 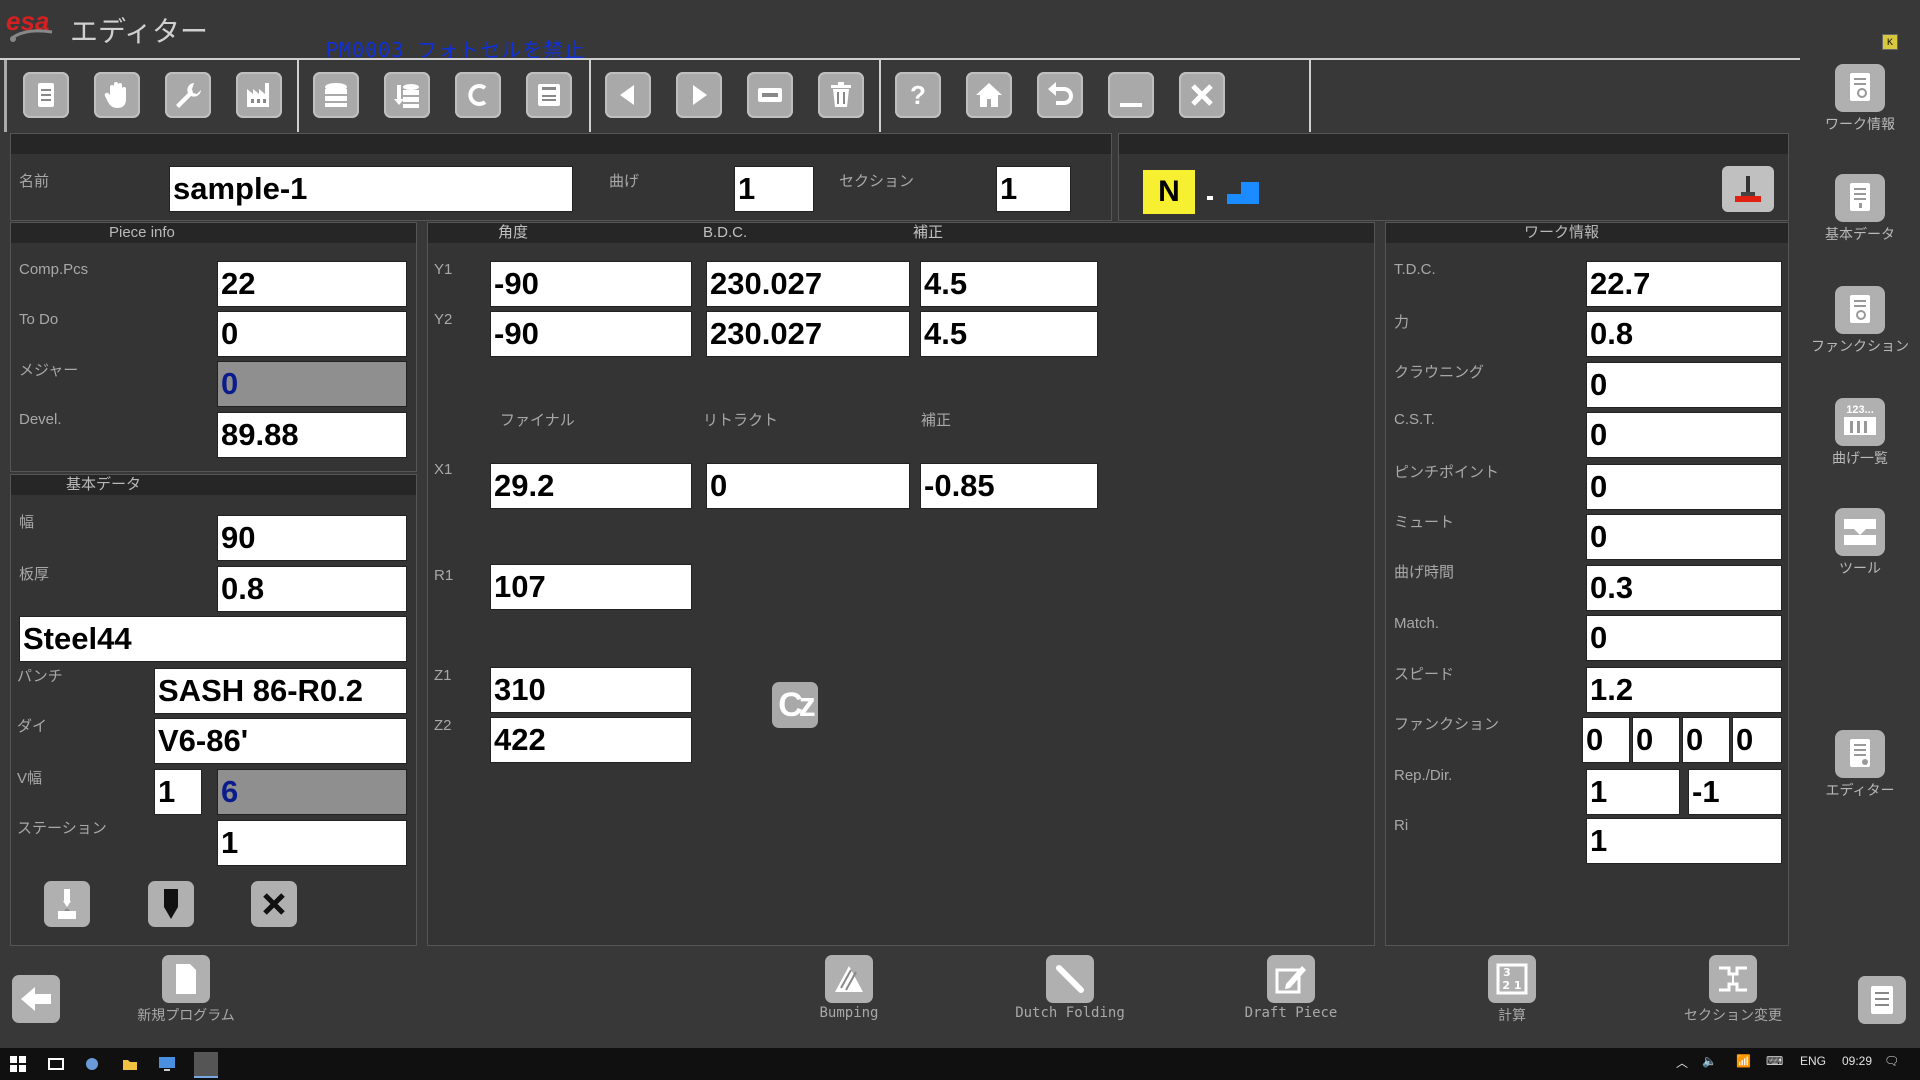 I want to click on minimize-button, so click(x=1131, y=95).